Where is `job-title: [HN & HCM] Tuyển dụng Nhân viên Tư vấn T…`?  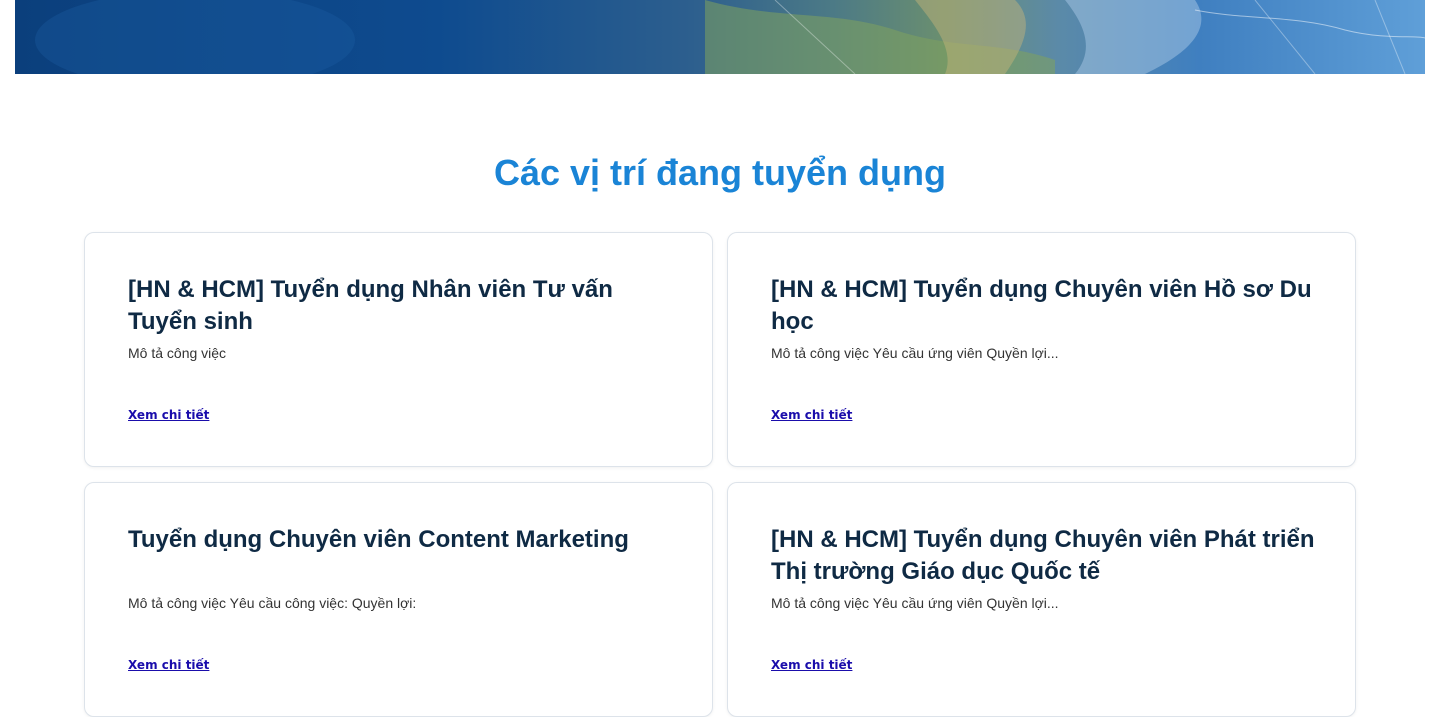
job-title: [HN & HCM] Tuyển dụng Nhân viên Tư vấn T… is located at coordinates (370, 305).